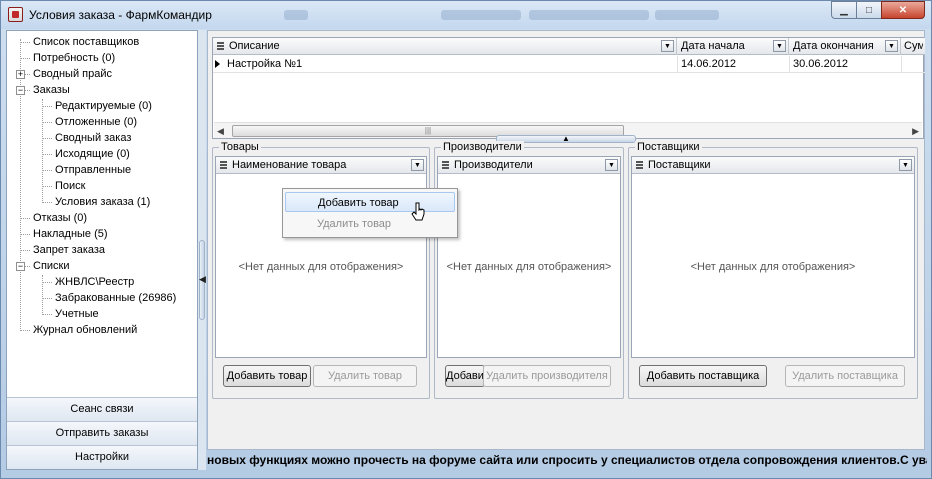  What do you see at coordinates (668, 147) in the screenshot?
I see `suppliers-panel-title: Поставщики` at bounding box center [668, 147].